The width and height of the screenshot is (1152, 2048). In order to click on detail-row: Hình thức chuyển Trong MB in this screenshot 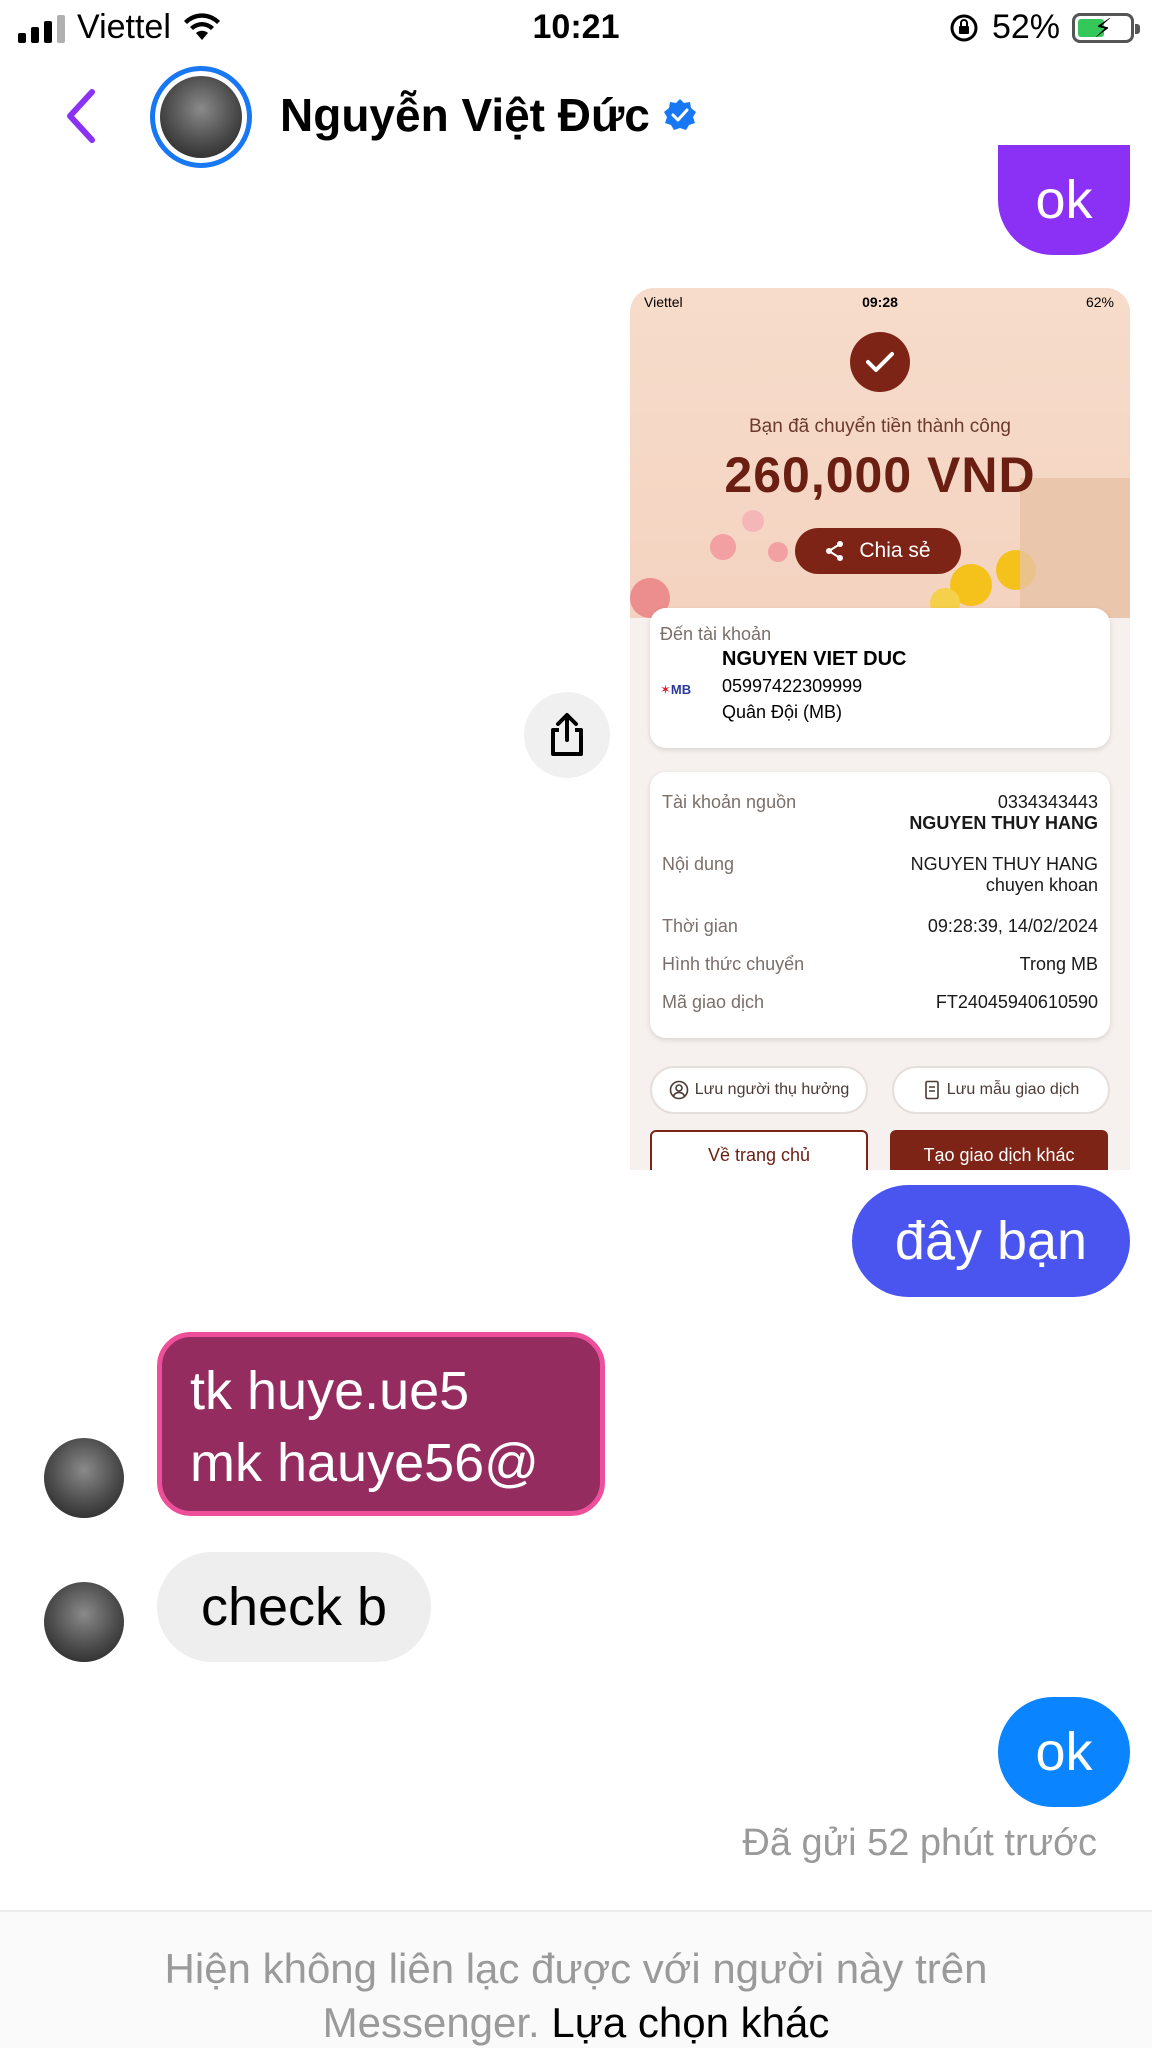, I will do `click(880, 964)`.